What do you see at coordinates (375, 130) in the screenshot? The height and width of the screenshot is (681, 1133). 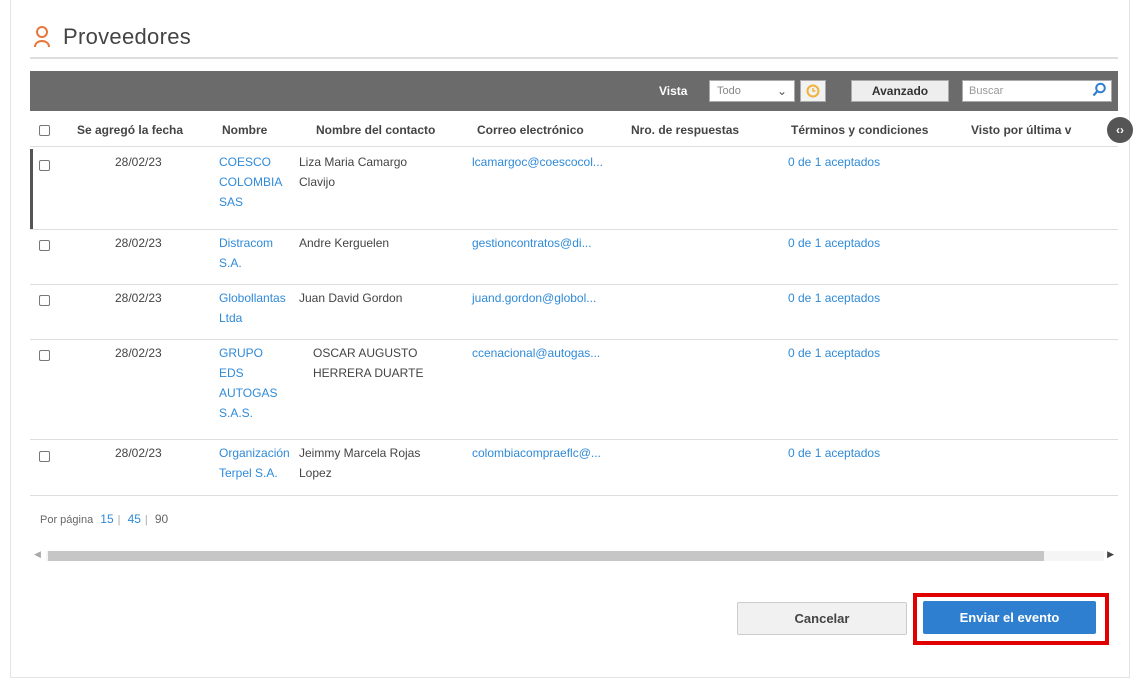 I see `column-contact: Nombre del contacto` at bounding box center [375, 130].